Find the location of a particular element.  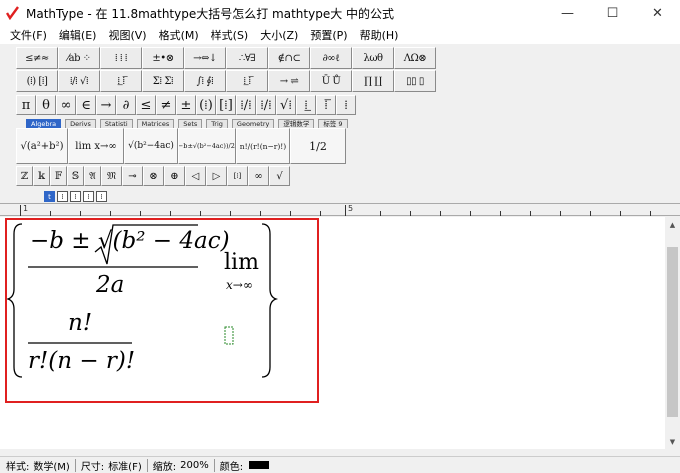

partial-button: ∂ is located at coordinates (126, 105).